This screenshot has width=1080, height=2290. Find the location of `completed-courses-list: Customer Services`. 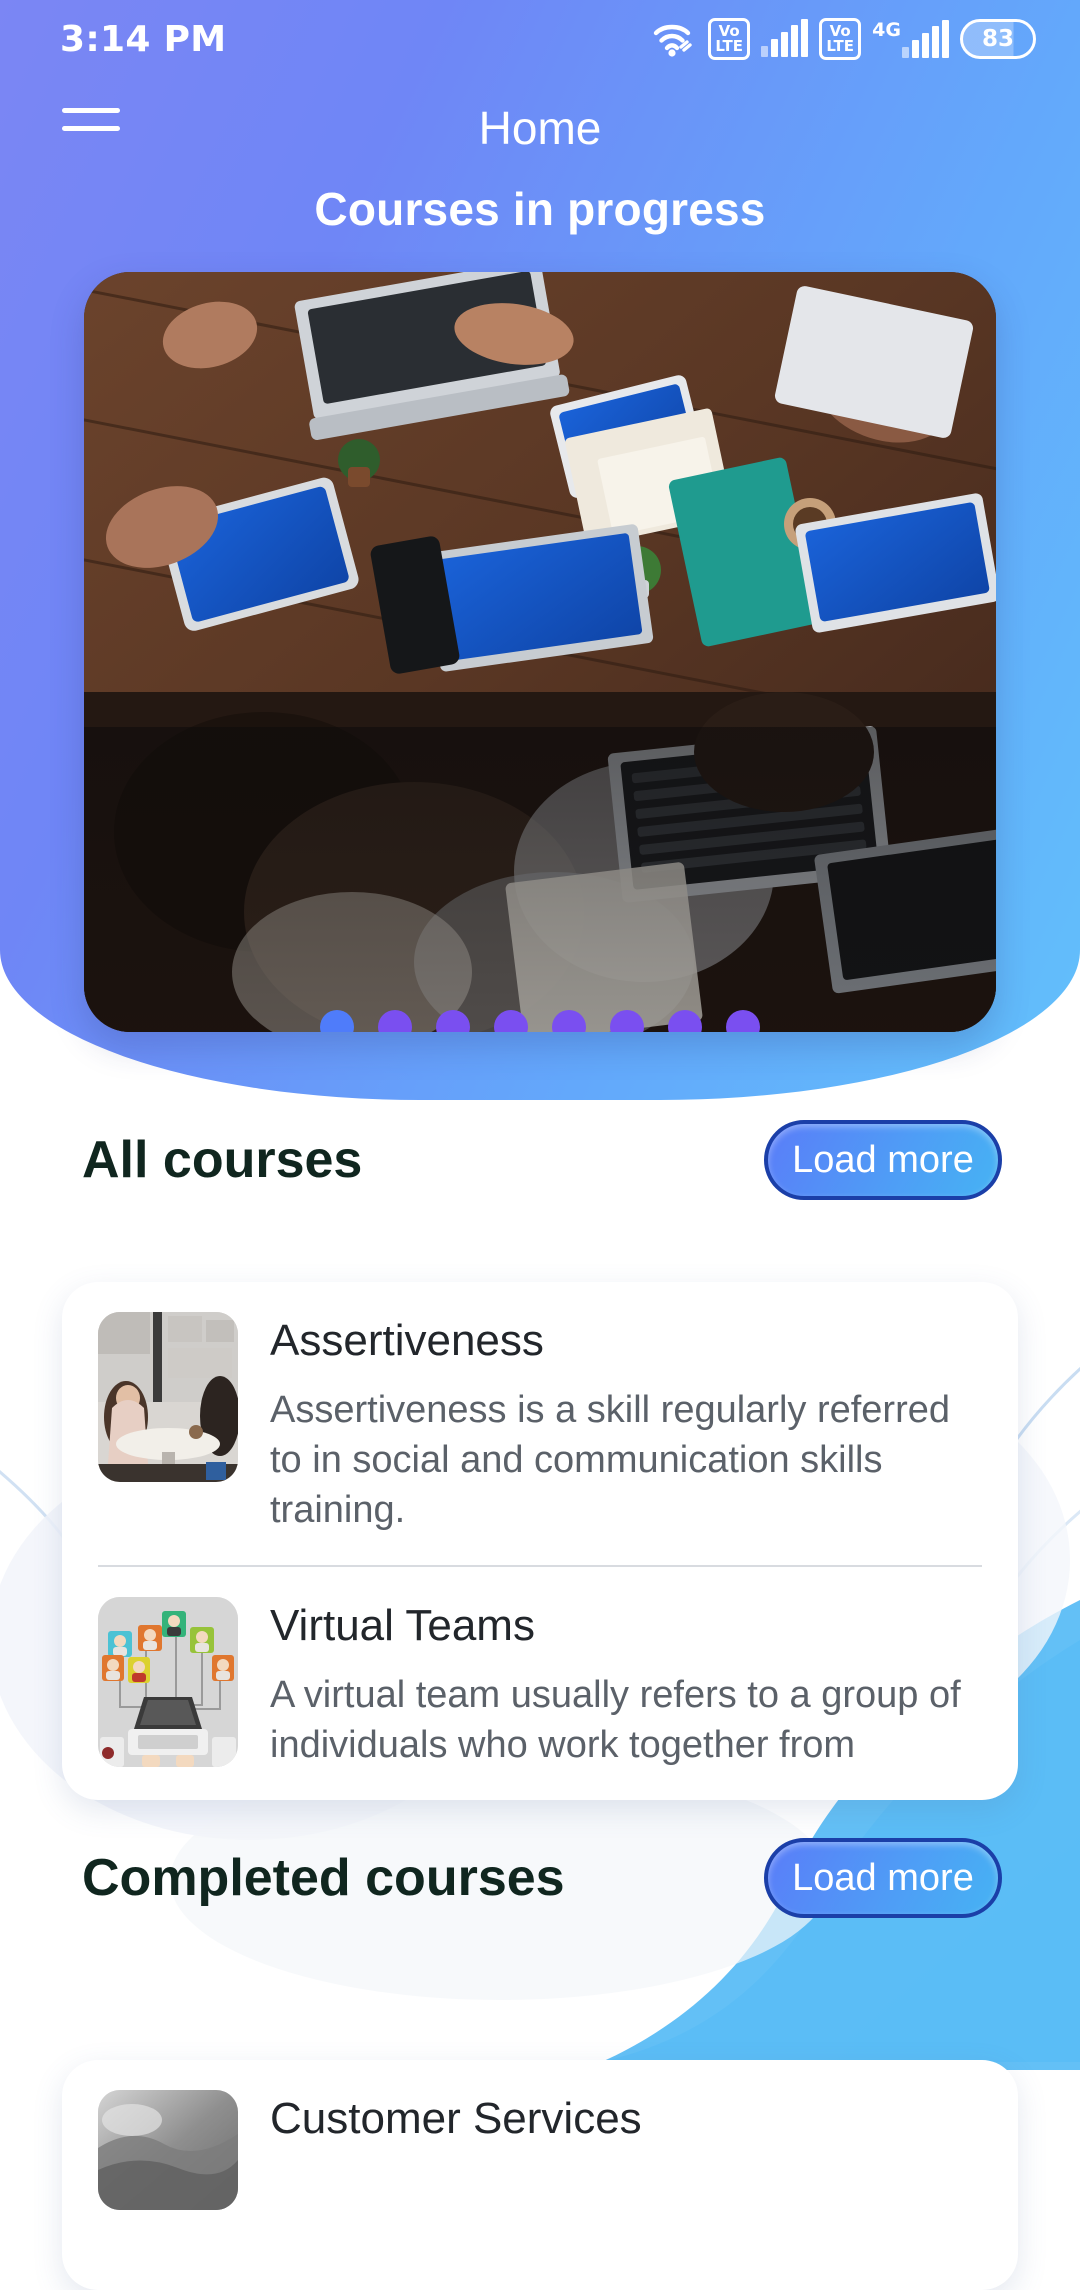

completed-courses-list: Customer Services is located at coordinates (540, 2175).